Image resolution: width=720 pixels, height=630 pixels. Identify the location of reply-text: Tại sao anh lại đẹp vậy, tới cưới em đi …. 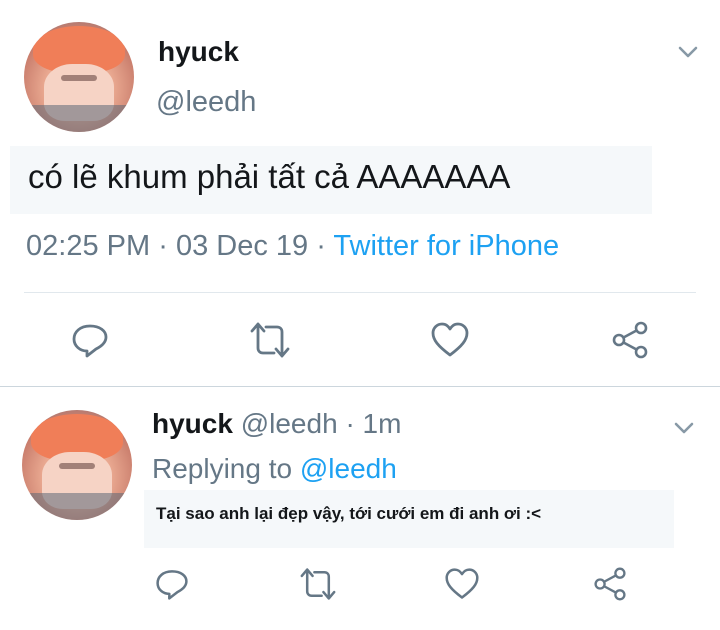
(349, 513).